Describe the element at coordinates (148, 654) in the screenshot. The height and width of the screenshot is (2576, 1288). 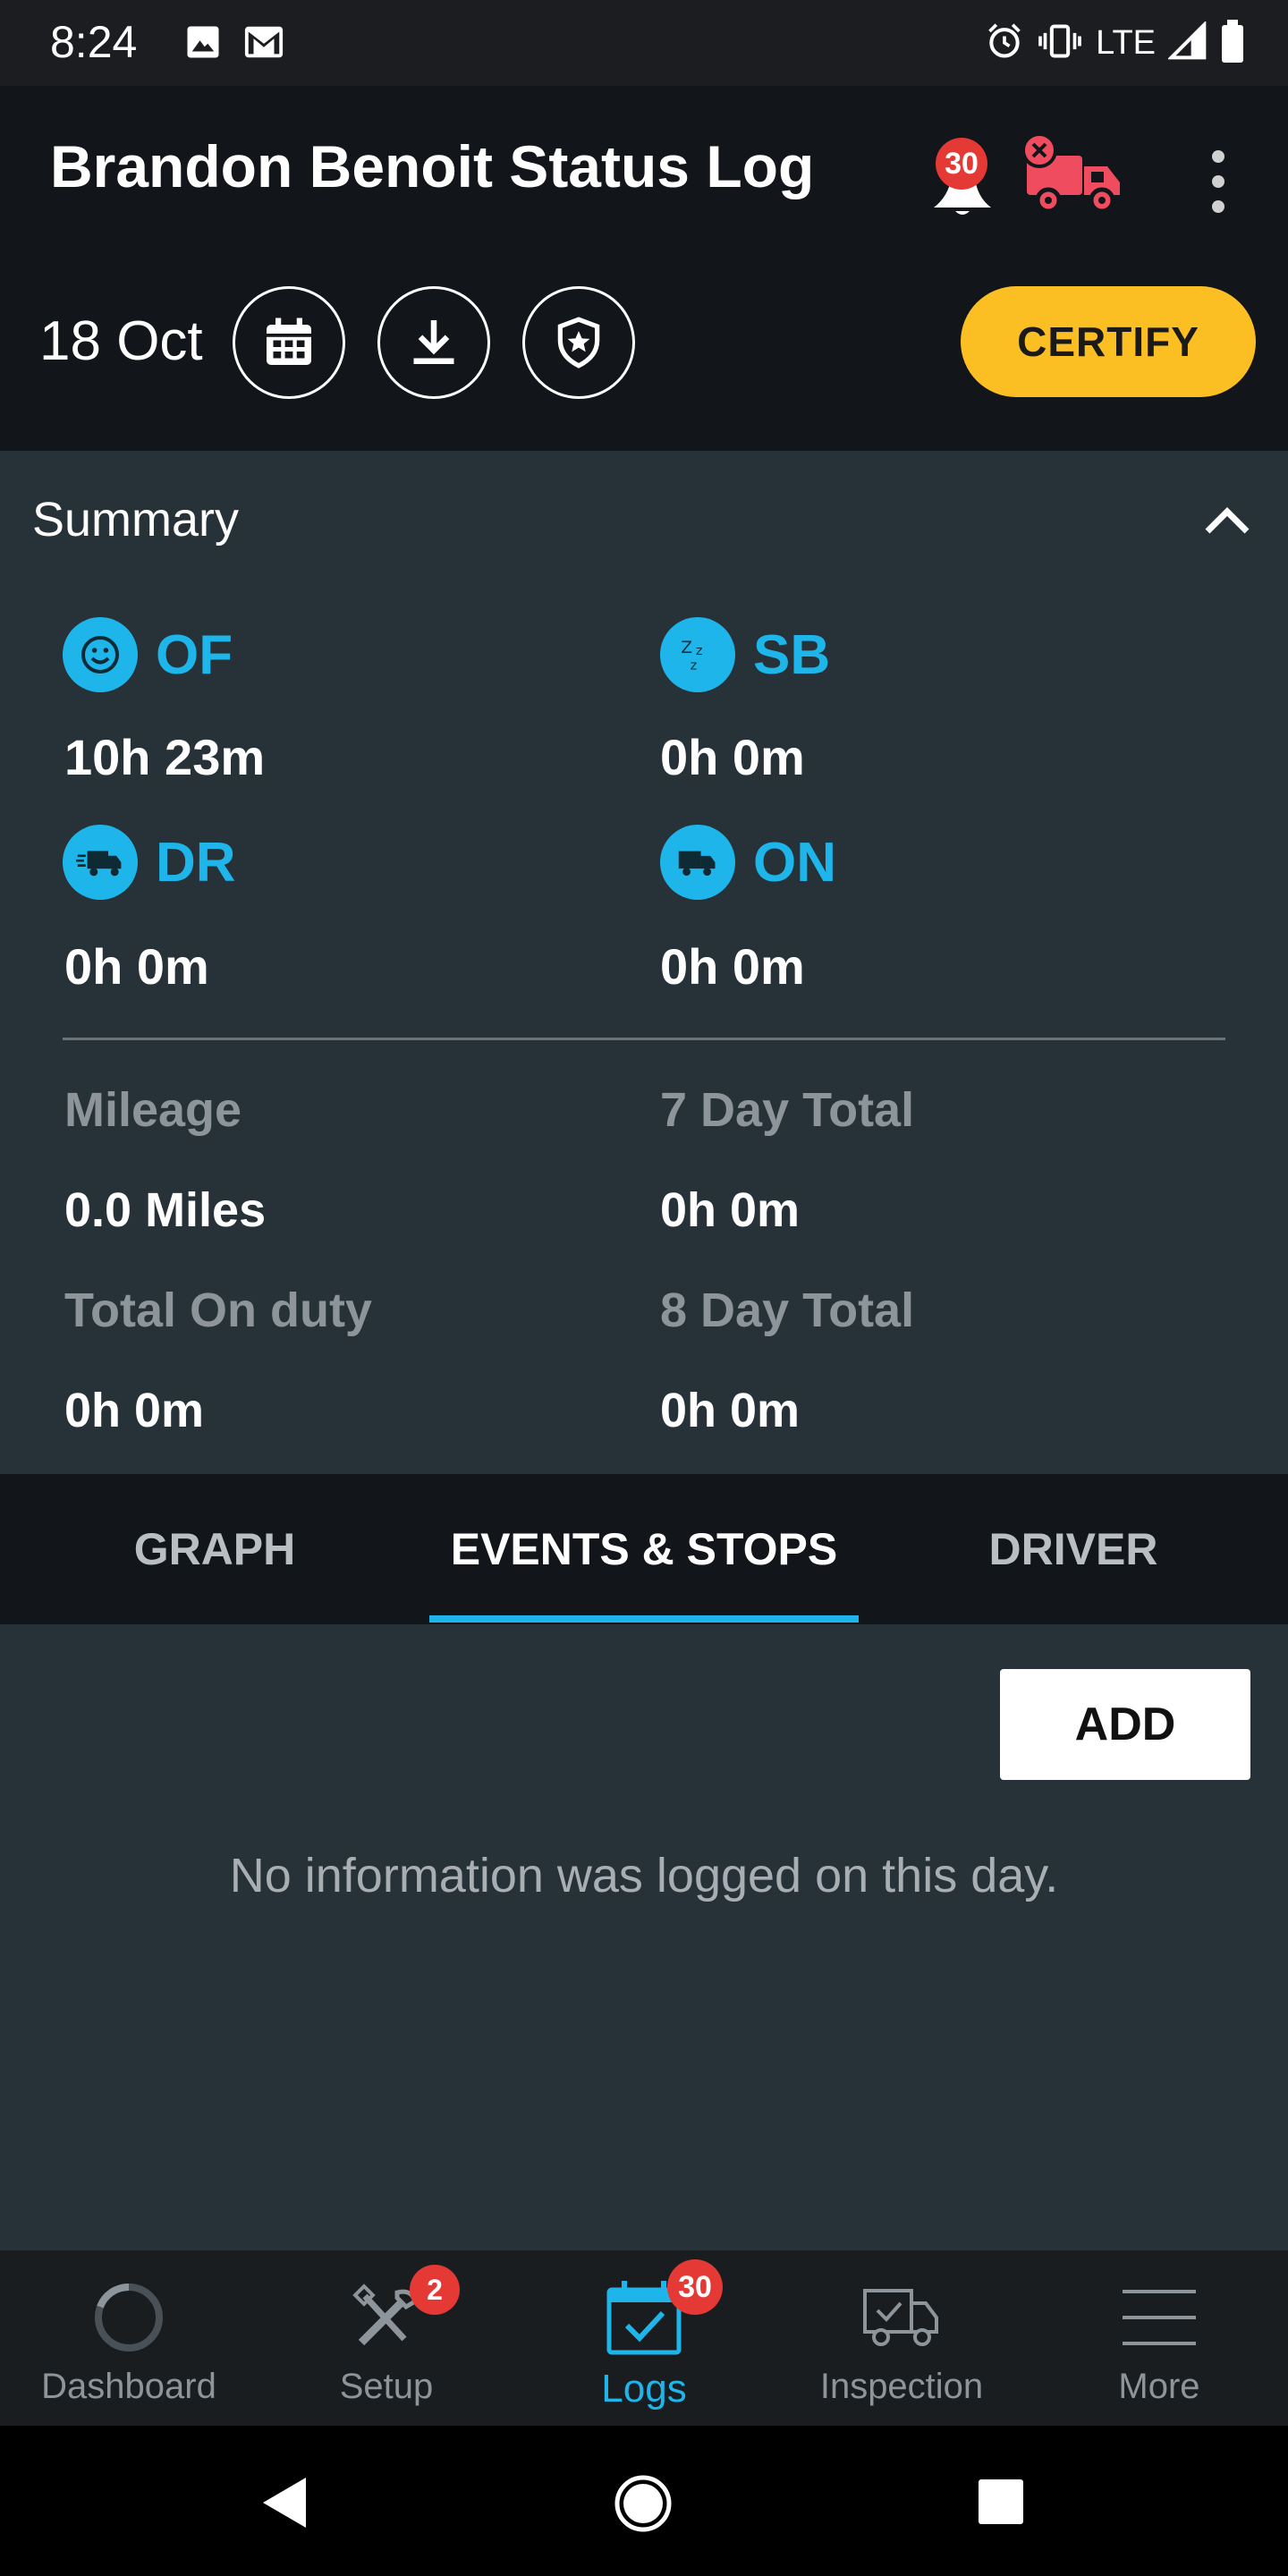
I see `stat-off-duty: OF` at that location.